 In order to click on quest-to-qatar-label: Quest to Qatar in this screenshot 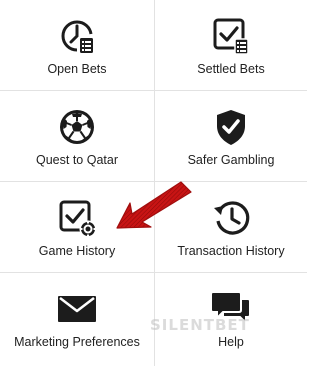, I will do `click(77, 160)`.